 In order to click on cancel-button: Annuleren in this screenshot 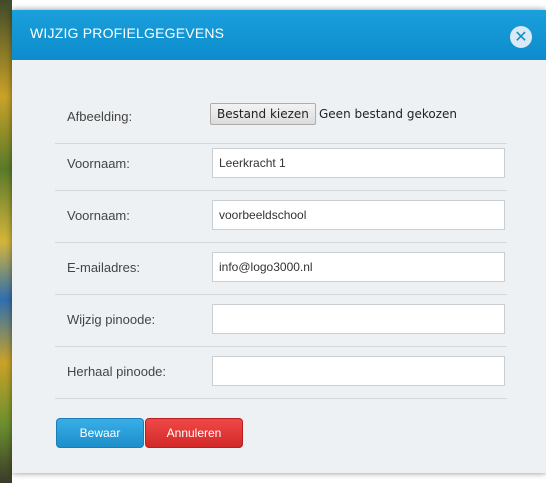, I will do `click(194, 433)`.